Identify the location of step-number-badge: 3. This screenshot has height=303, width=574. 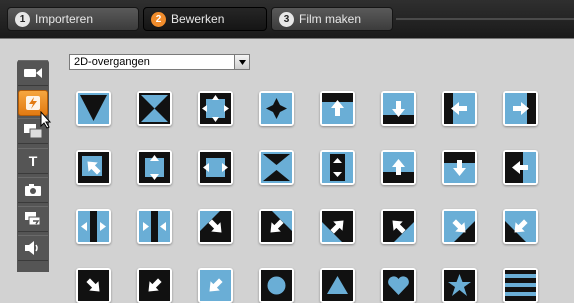
(286, 19).